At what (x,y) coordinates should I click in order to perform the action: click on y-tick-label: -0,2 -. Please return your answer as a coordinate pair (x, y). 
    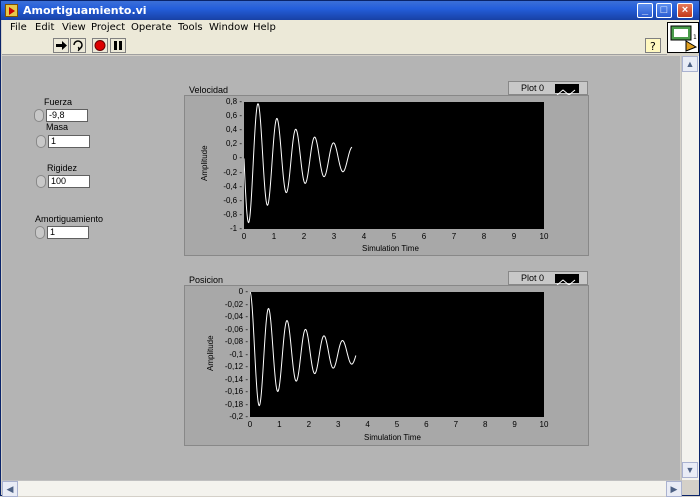
    Looking at the image, I should click on (232, 172).